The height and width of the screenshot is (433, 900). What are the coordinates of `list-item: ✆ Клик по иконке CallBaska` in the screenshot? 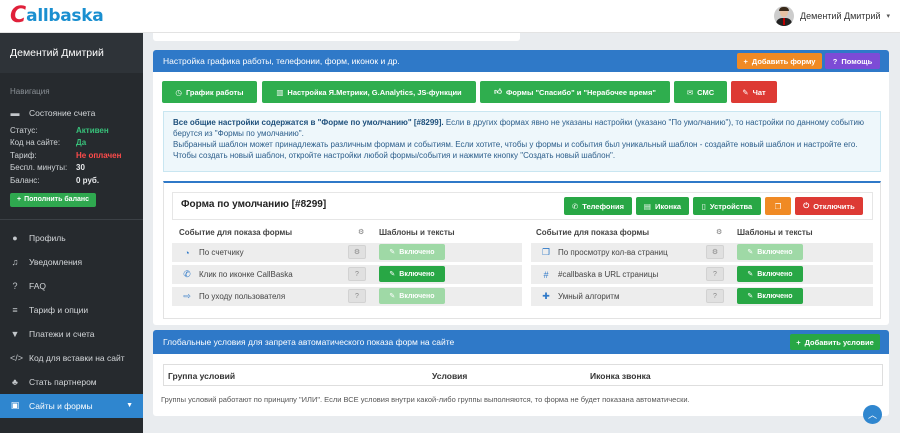 It's located at (347, 274).